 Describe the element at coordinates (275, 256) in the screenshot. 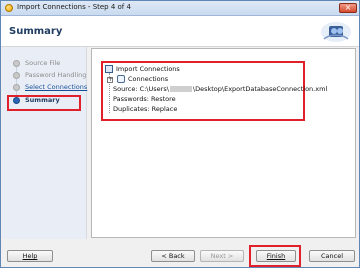

I see `finish-highlight` at that location.